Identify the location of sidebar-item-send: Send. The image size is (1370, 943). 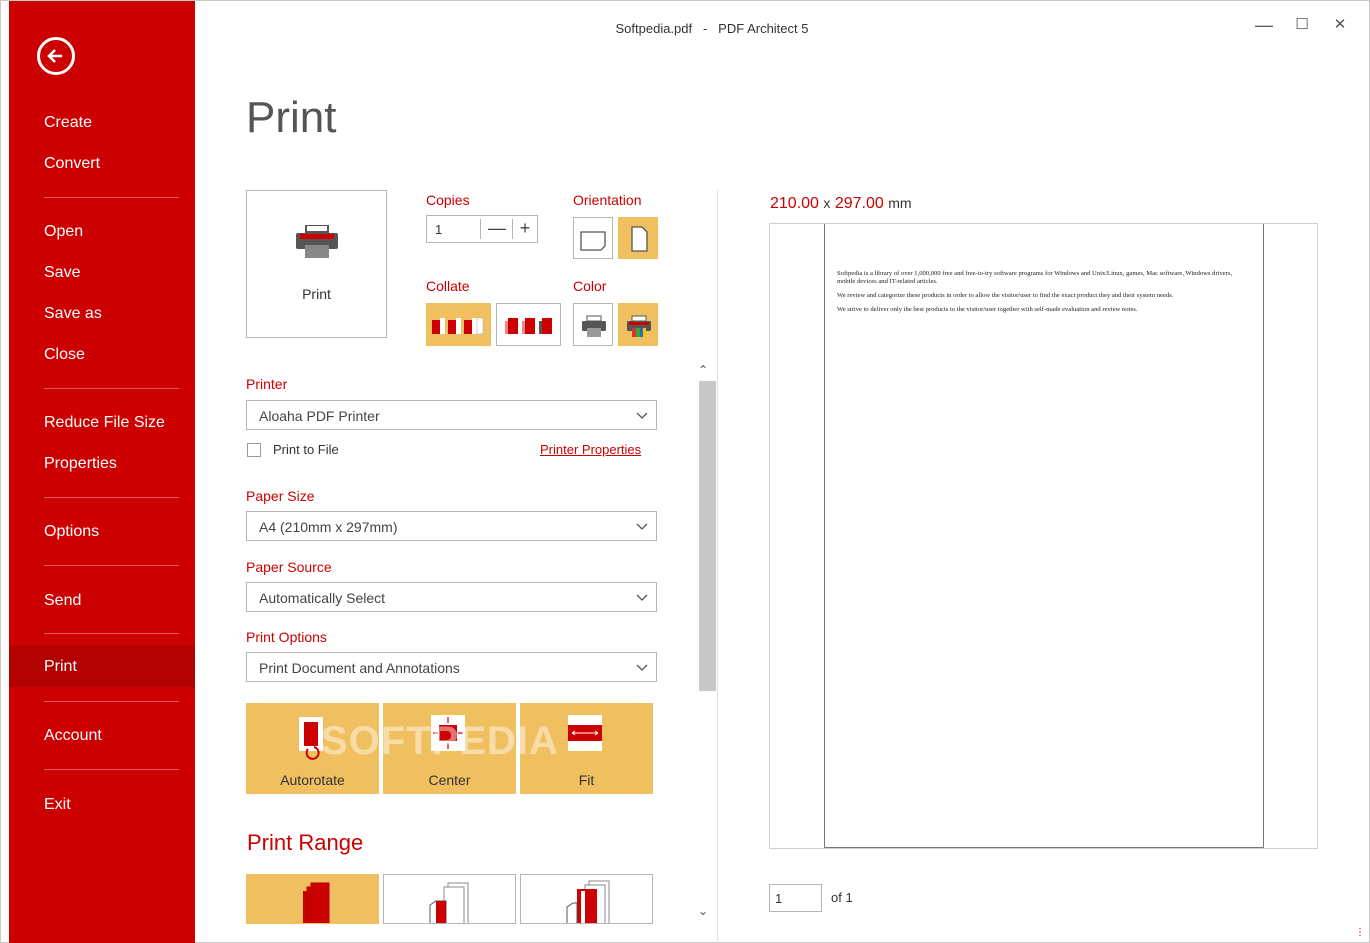
(102, 601).